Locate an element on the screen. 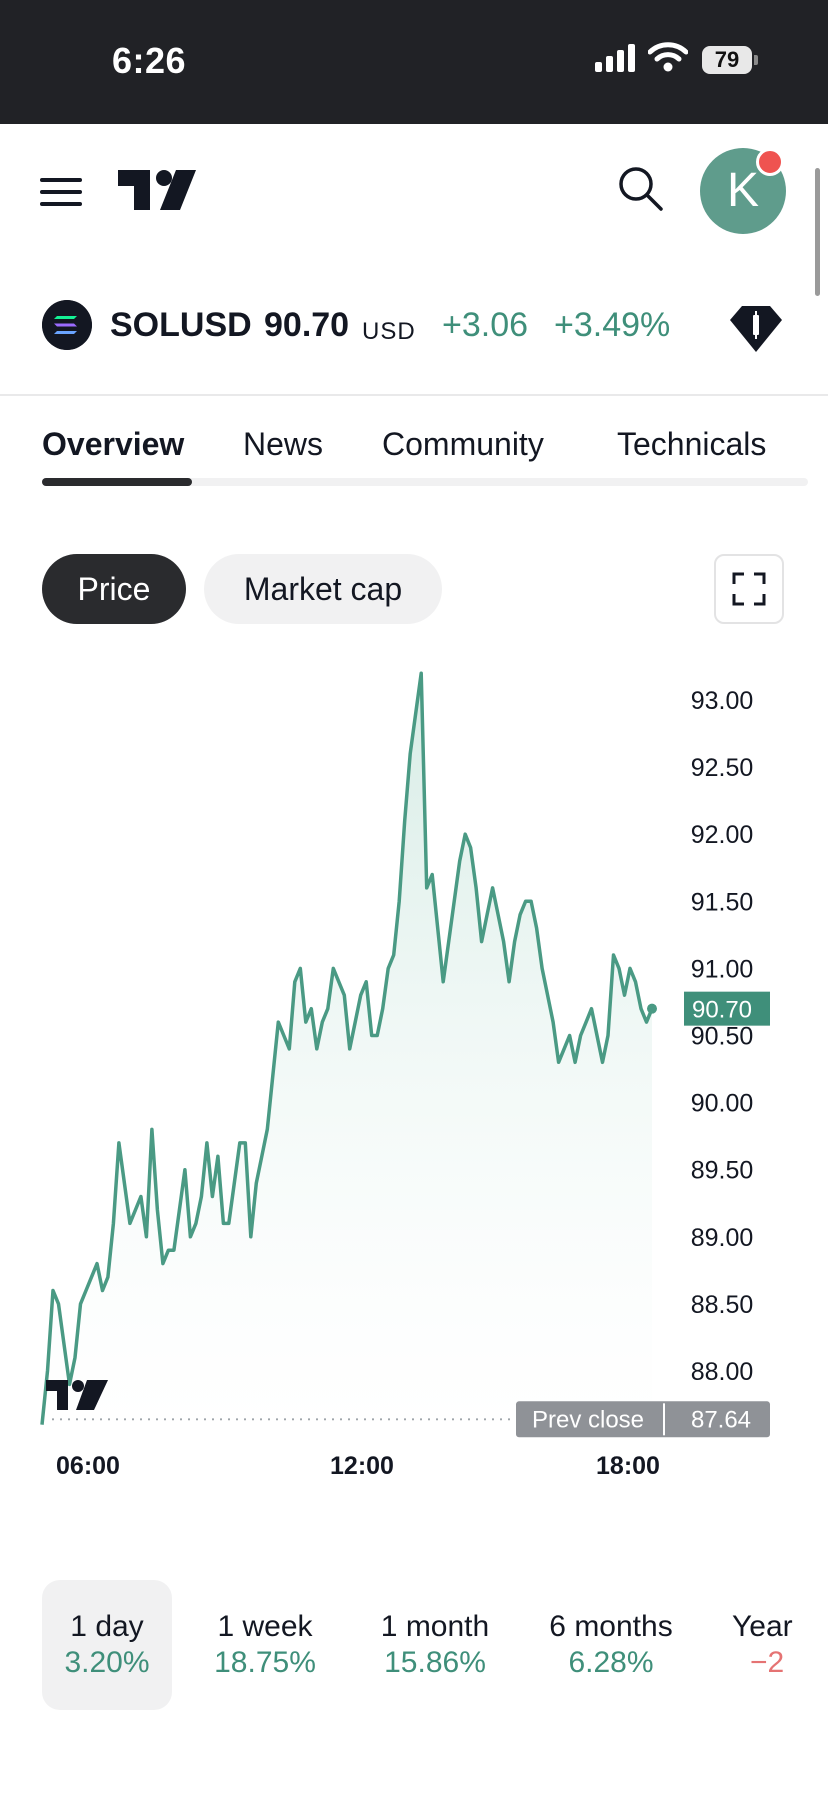 This screenshot has height=1796, width=828. range-6-months: 6 months 6.28% is located at coordinates (611, 1645).